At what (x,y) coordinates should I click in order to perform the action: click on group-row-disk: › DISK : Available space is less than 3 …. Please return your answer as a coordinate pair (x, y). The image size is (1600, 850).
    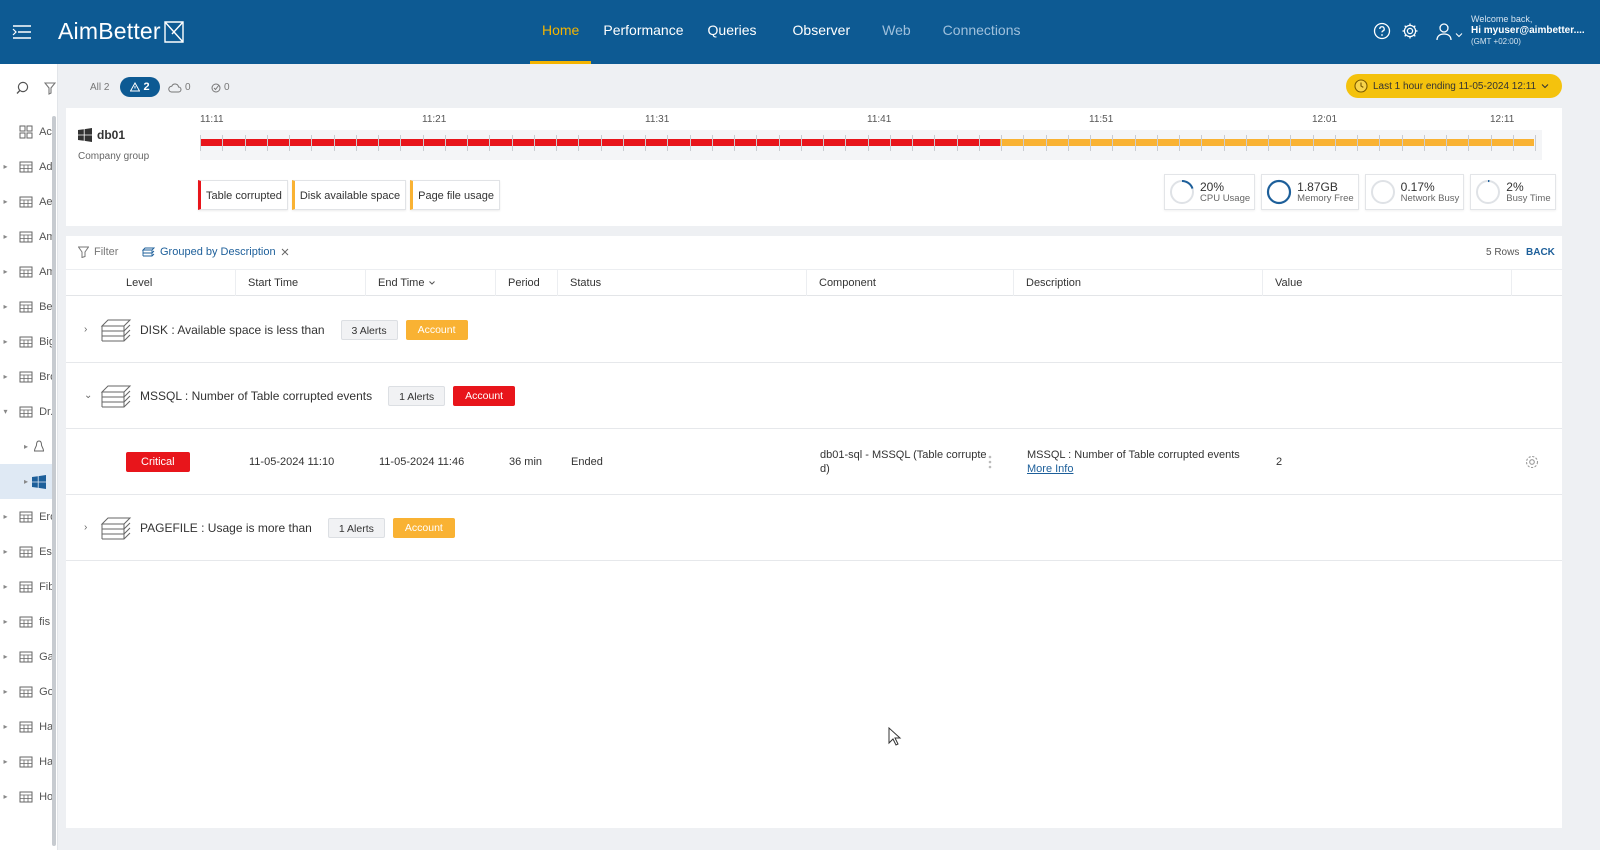
    Looking at the image, I should click on (814, 330).